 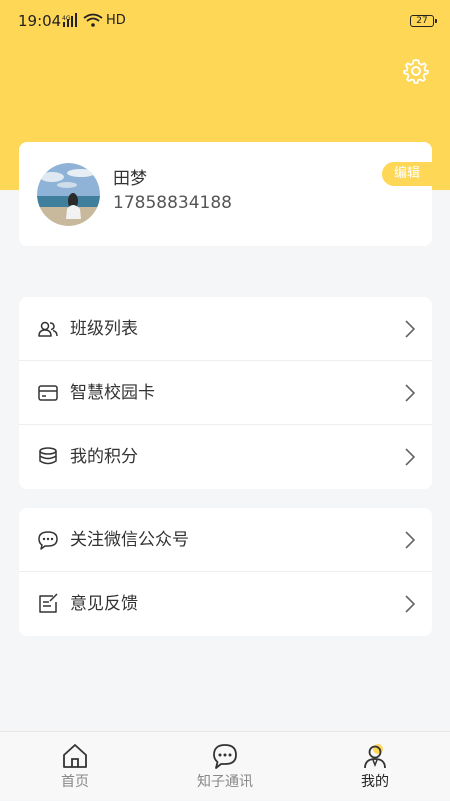 I want to click on network-type: HD, so click(x=116, y=20).